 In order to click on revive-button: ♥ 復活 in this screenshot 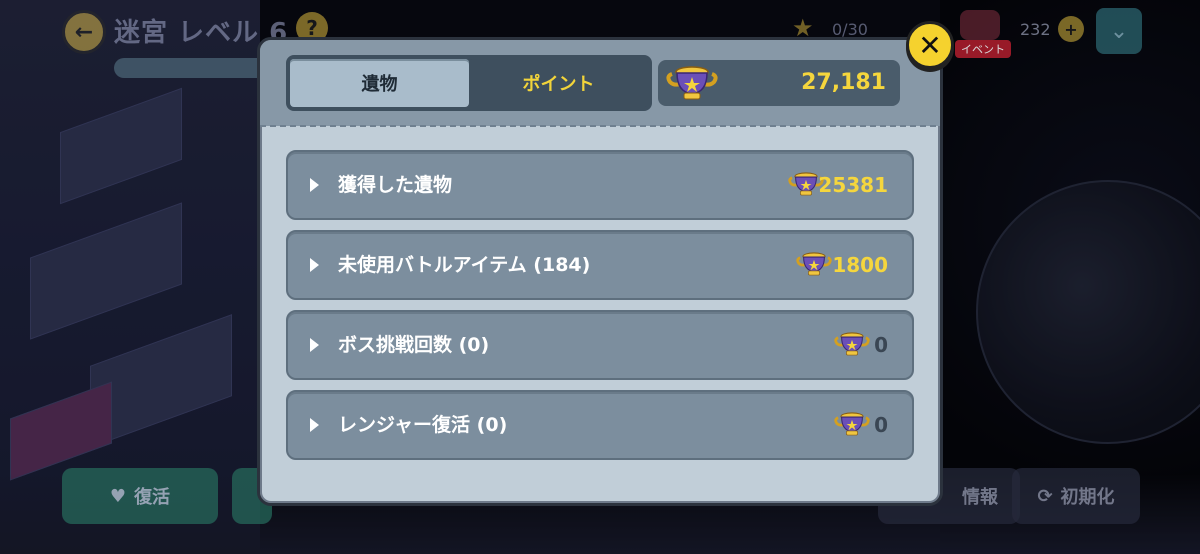, I will do `click(140, 496)`.